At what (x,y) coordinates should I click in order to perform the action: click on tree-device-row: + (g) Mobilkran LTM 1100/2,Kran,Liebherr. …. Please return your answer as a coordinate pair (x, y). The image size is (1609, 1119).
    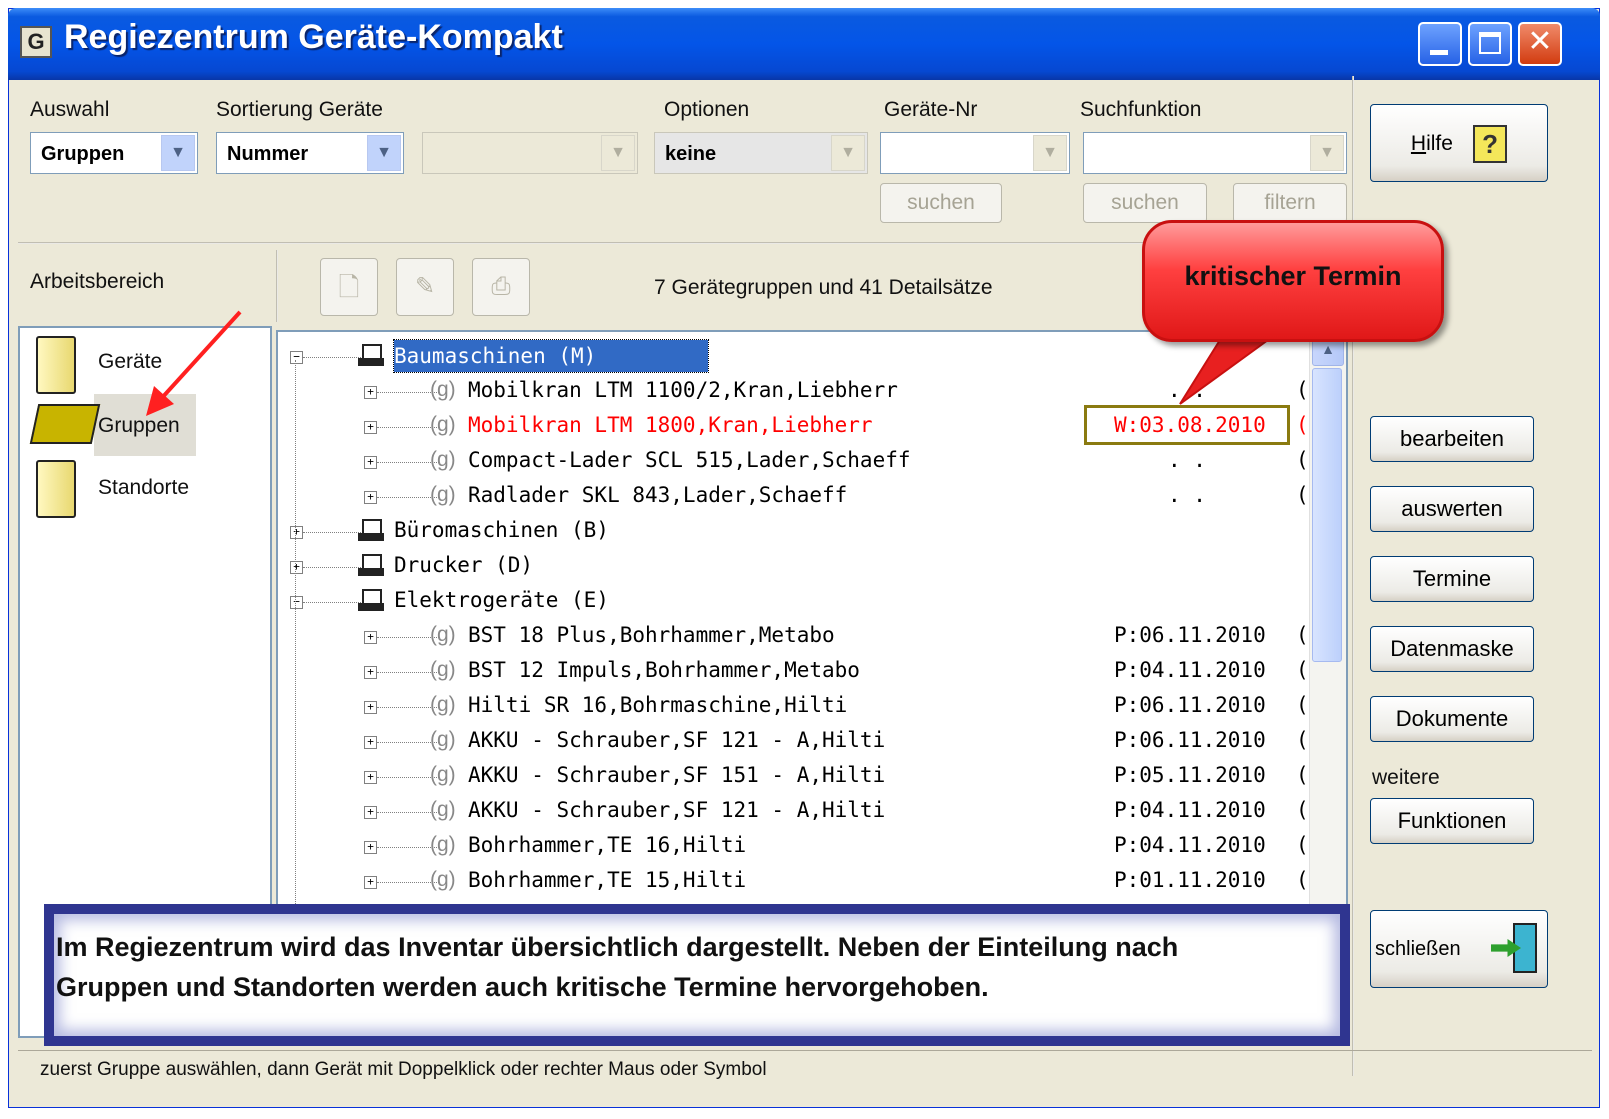
    Looking at the image, I should click on (793, 392).